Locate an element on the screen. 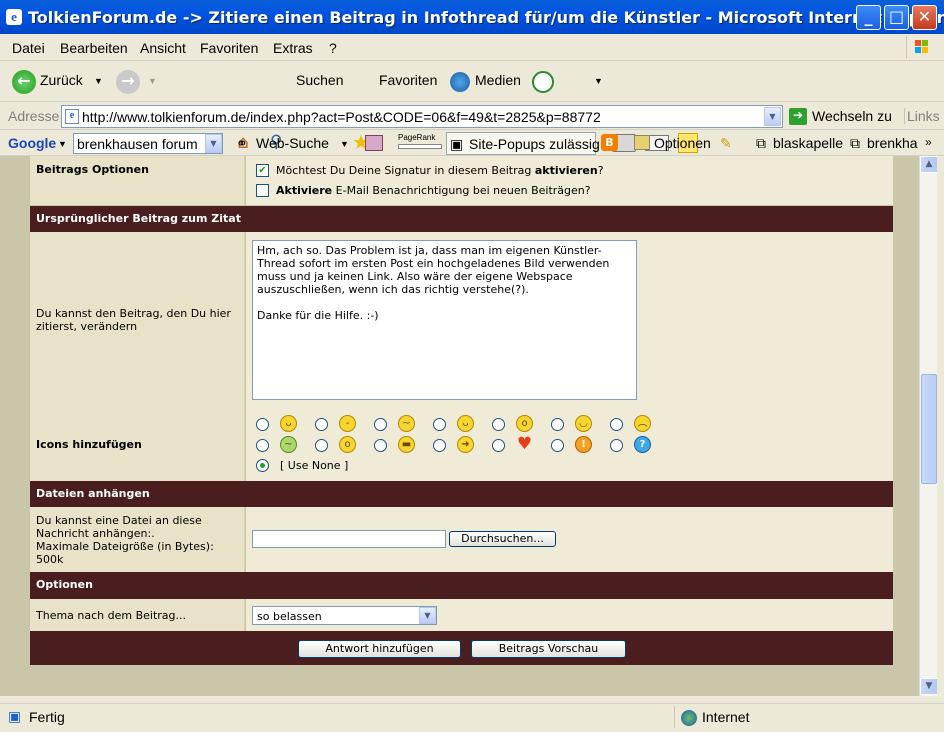 This screenshot has height=732, width=944. menu-extras: Extras is located at coordinates (293, 48).